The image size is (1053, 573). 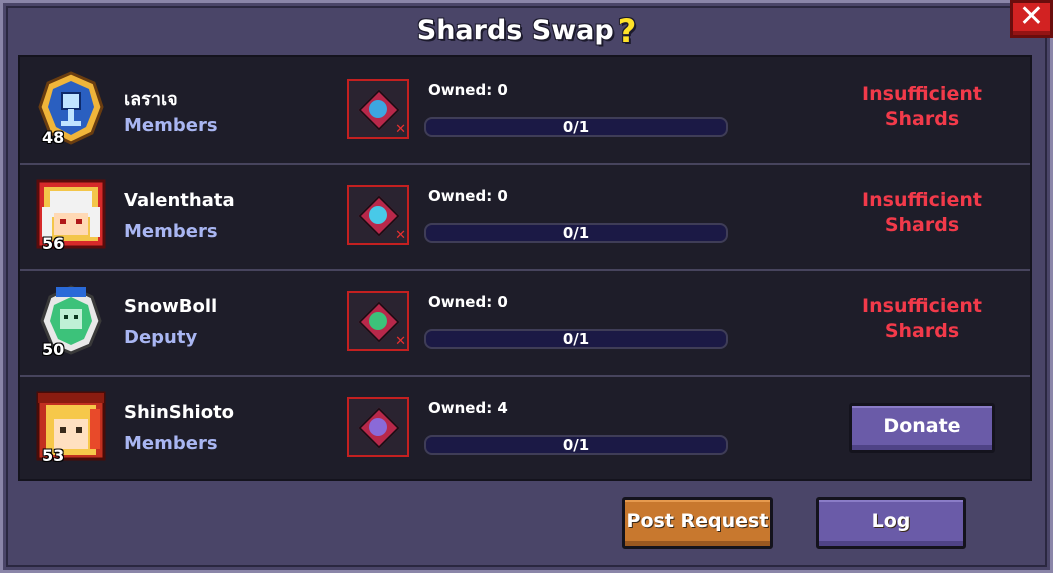 I want to click on member-name: ShinShioto, so click(x=179, y=412).